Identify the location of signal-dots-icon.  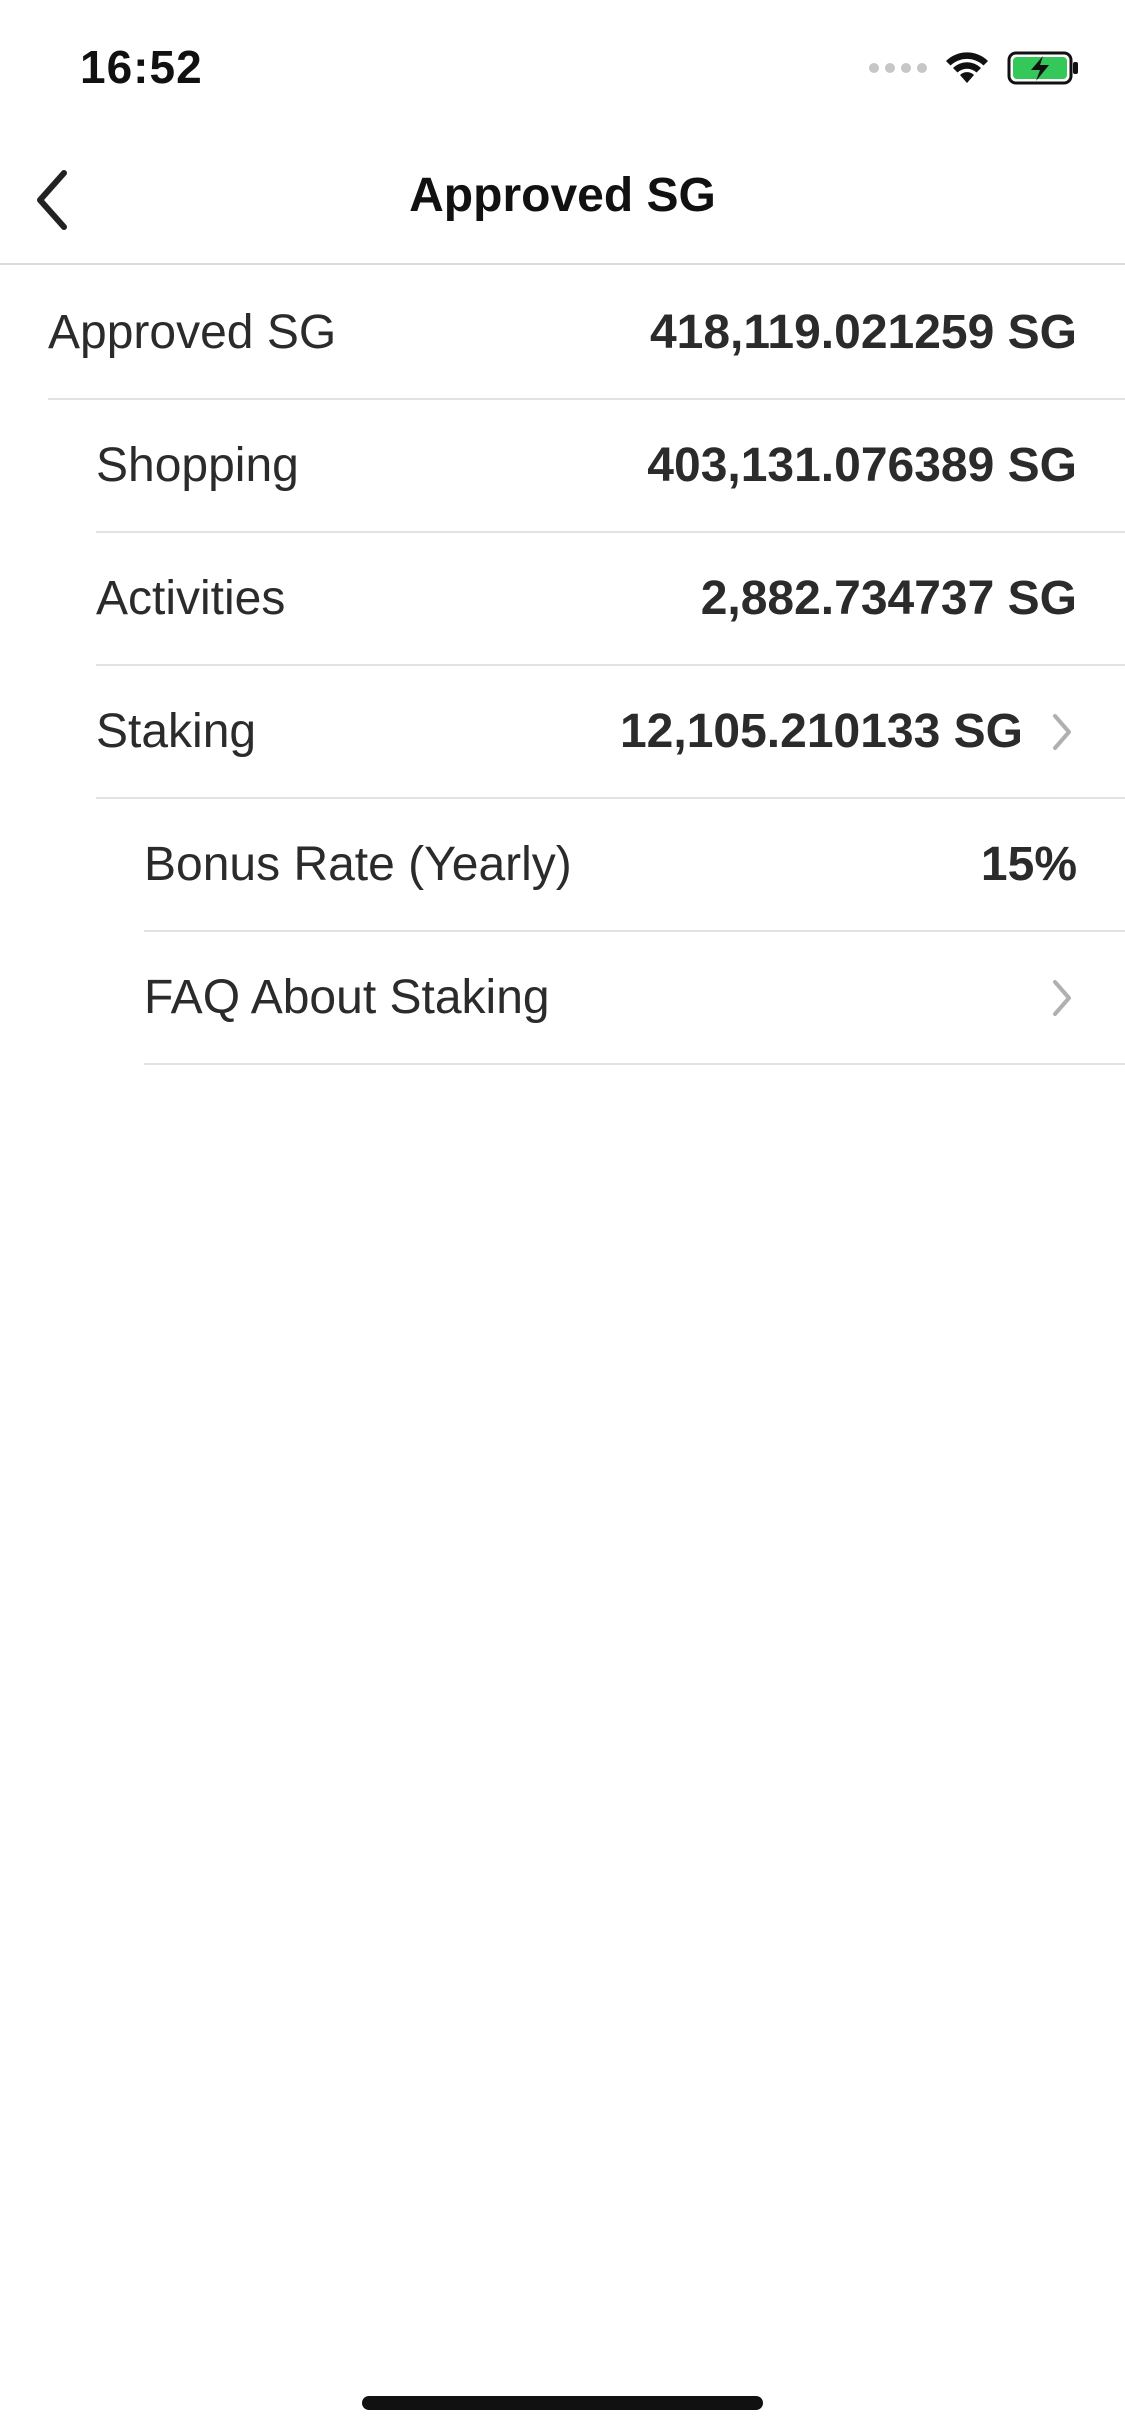
(898, 68).